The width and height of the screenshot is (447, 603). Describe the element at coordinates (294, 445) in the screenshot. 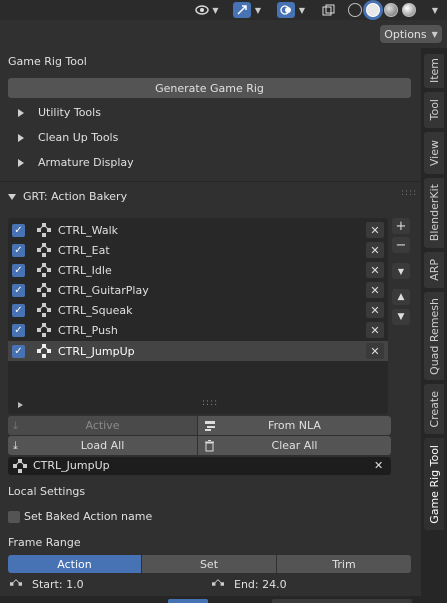

I see `clear-all-button: Clear All` at that location.